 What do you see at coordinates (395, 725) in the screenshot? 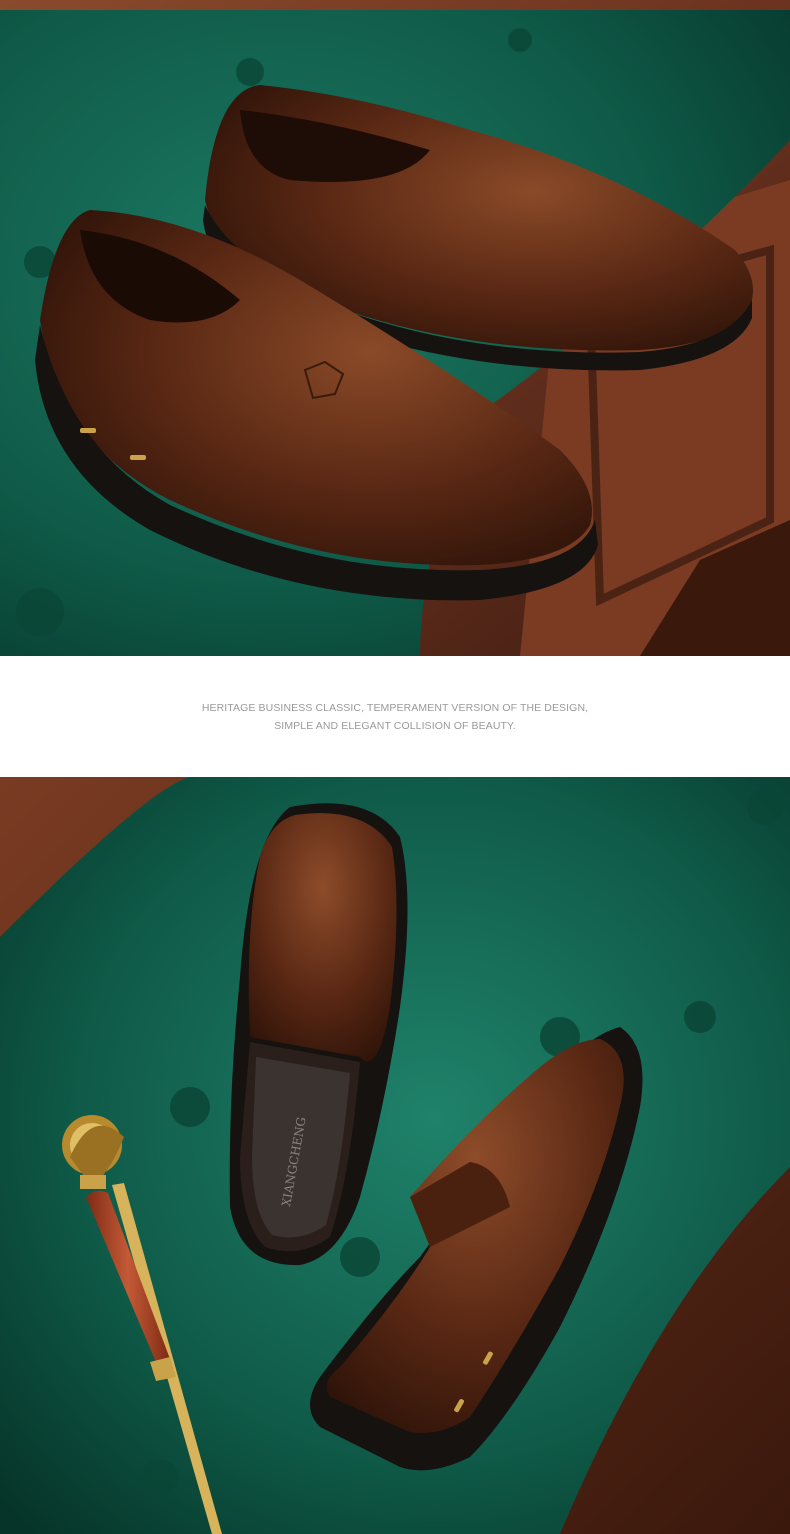
I see `caption-line-2: SIMPLE AND ELEGANT COLLISION OF BEAUTY.` at bounding box center [395, 725].